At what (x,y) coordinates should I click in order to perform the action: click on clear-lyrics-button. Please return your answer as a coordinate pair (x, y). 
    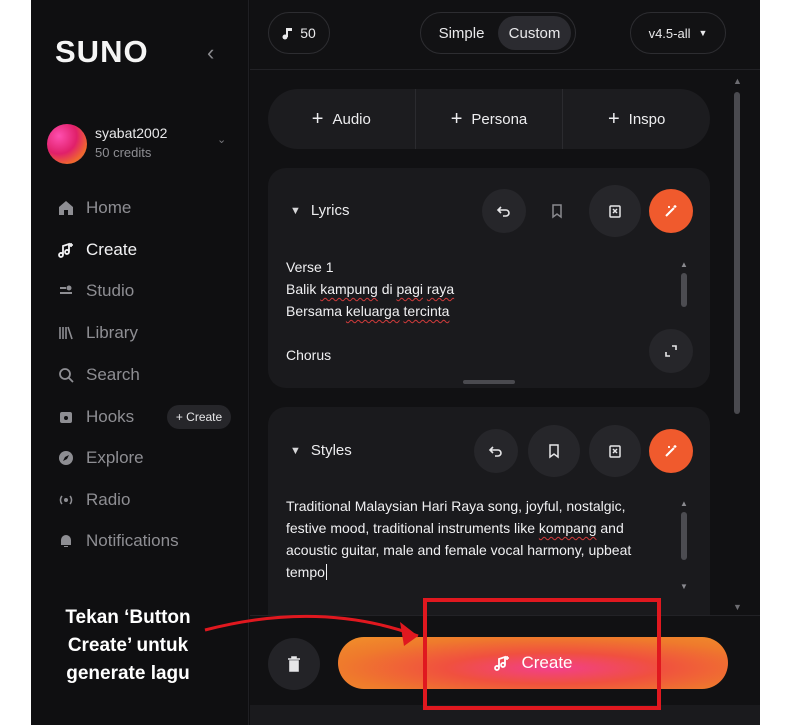
    Looking at the image, I should click on (615, 211).